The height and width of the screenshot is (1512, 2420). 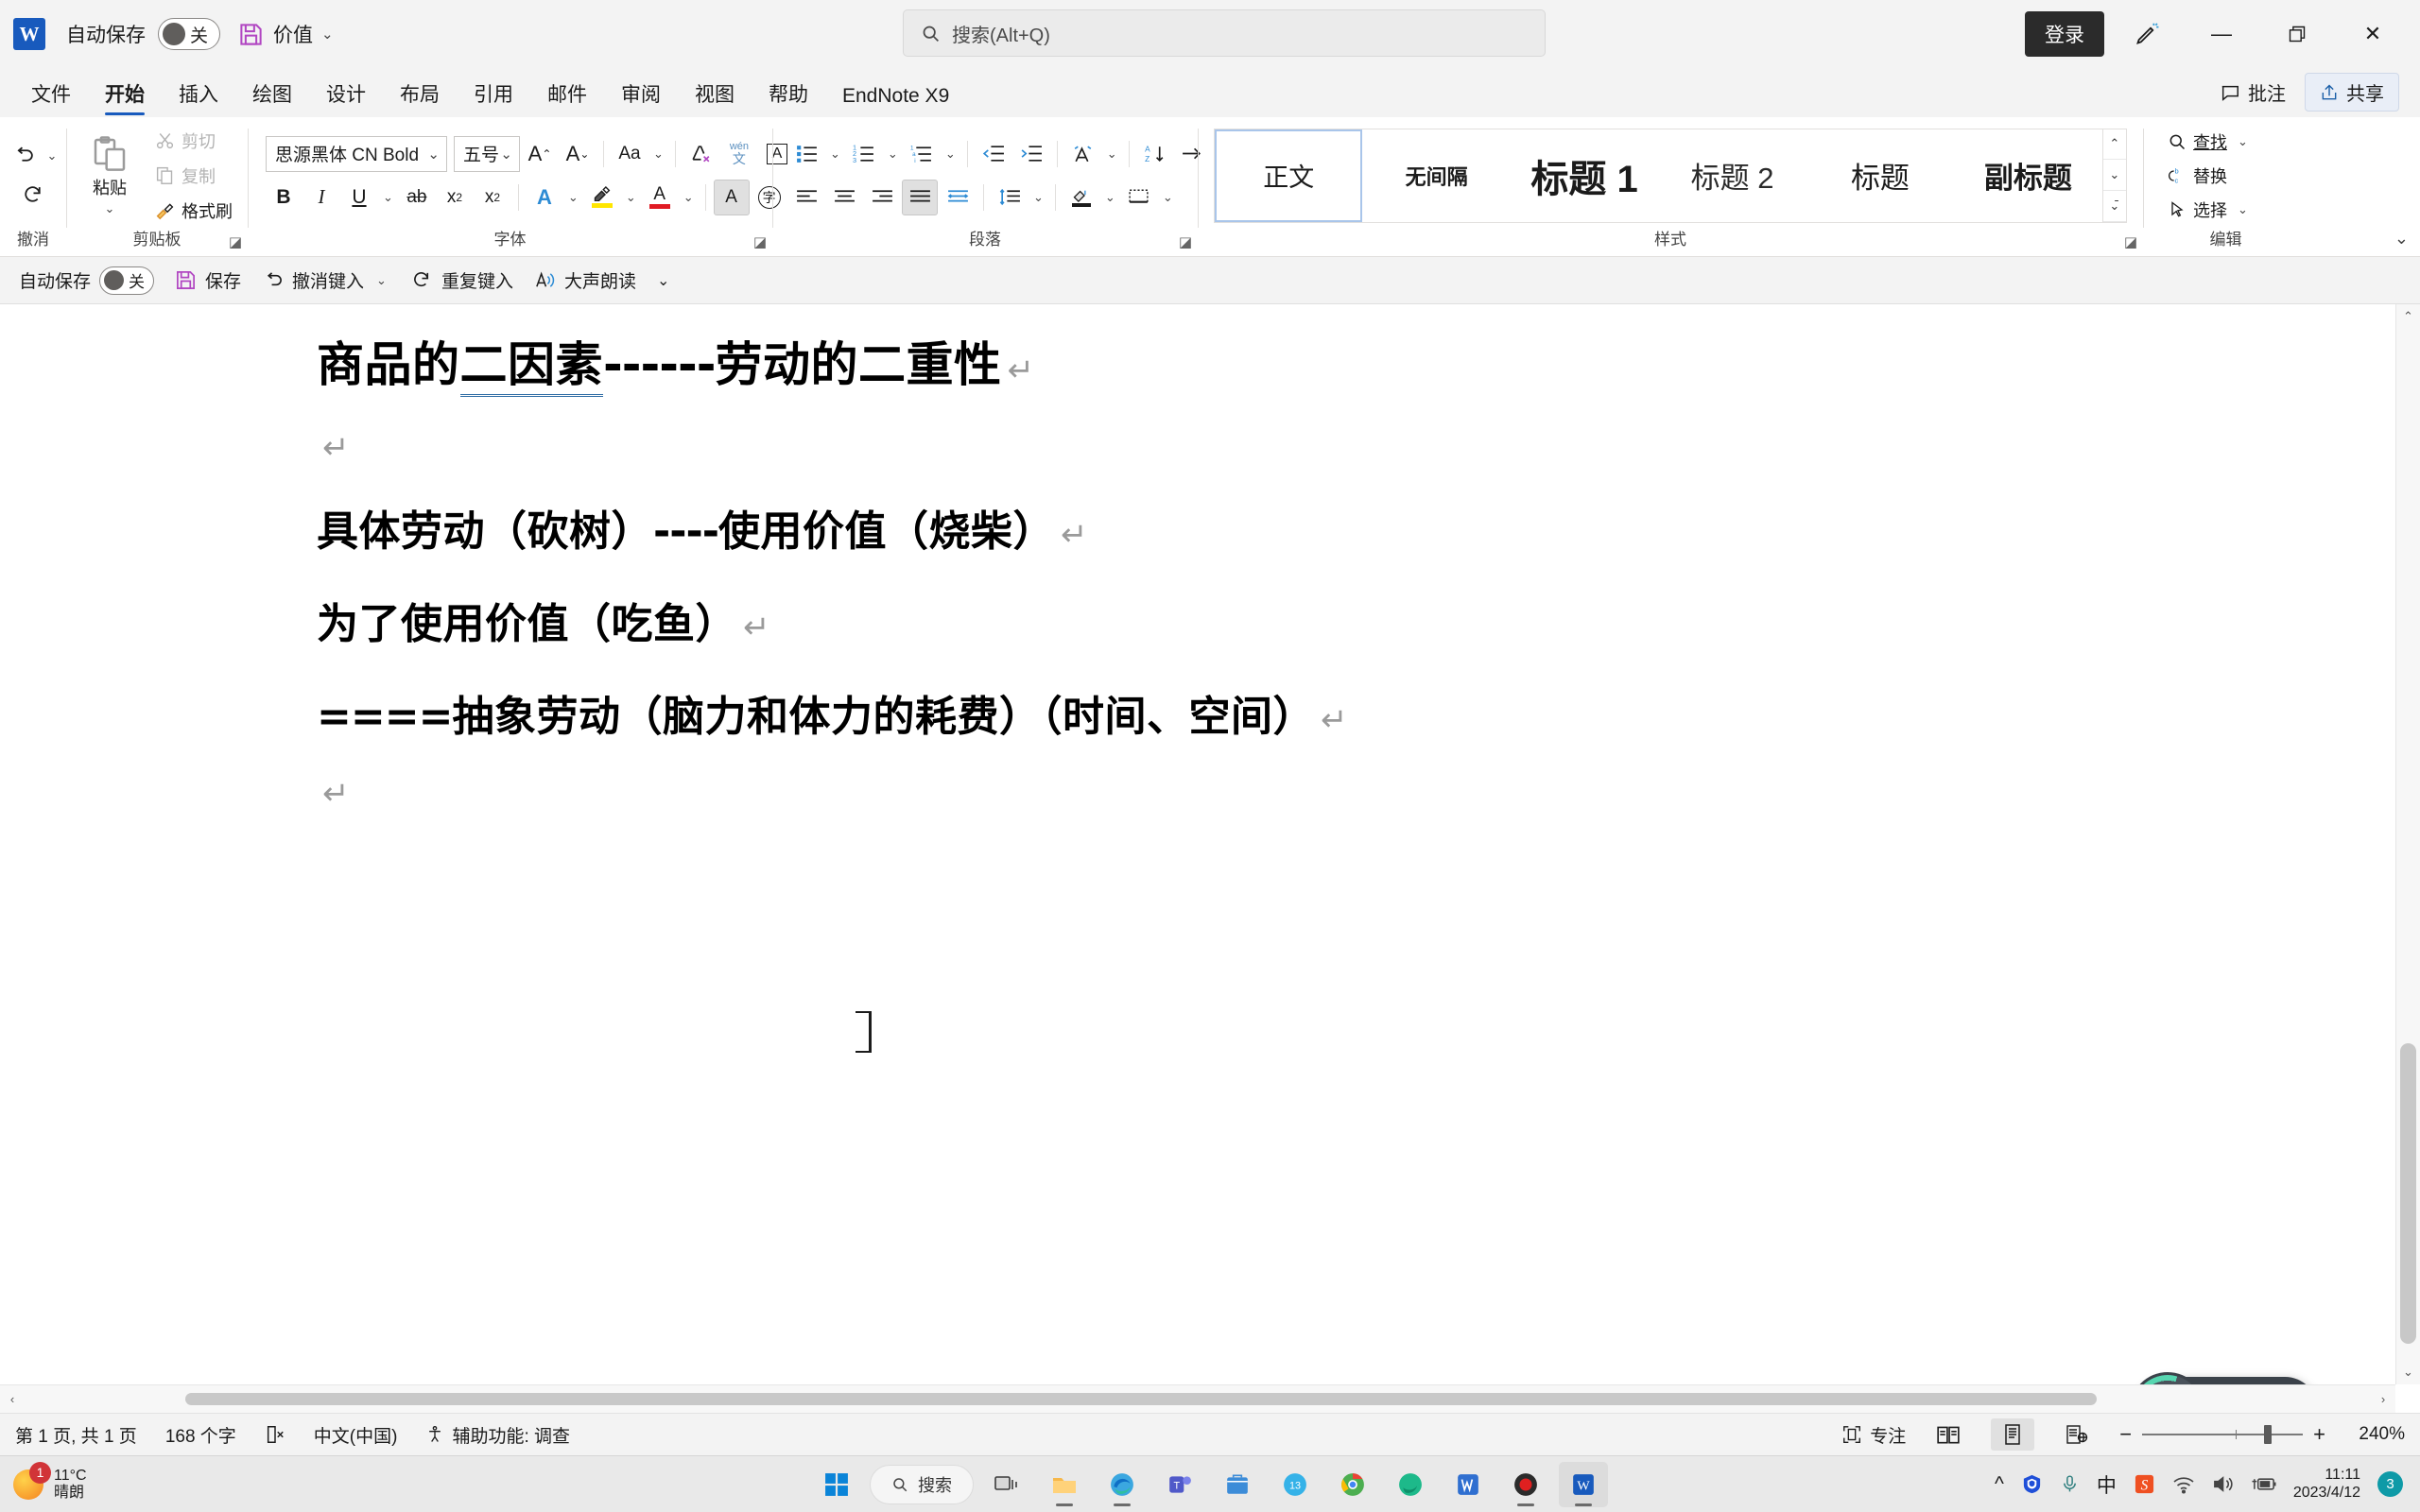 What do you see at coordinates (2145, 1484) in the screenshot?
I see `sogou-icon: S` at bounding box center [2145, 1484].